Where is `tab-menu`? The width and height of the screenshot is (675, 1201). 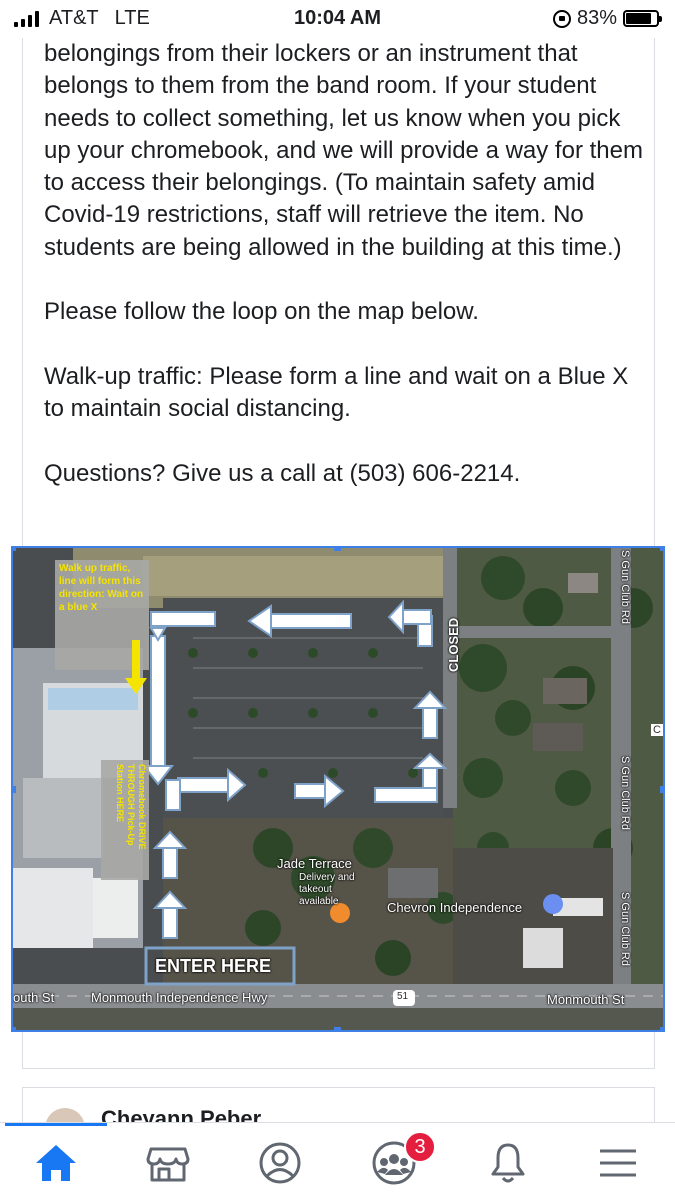 tab-menu is located at coordinates (618, 1163).